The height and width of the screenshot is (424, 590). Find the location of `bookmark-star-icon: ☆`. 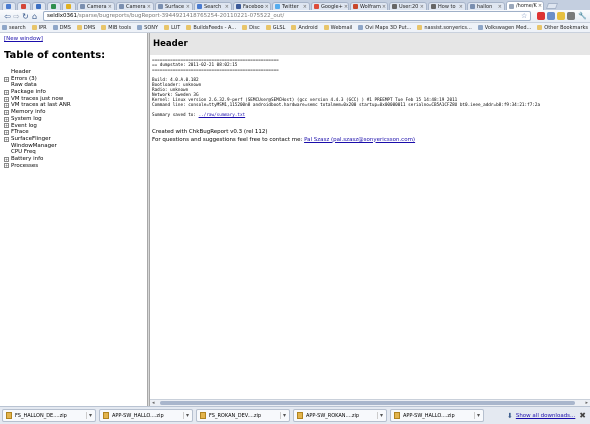

bookmark-star-icon: ☆ is located at coordinates (524, 16).